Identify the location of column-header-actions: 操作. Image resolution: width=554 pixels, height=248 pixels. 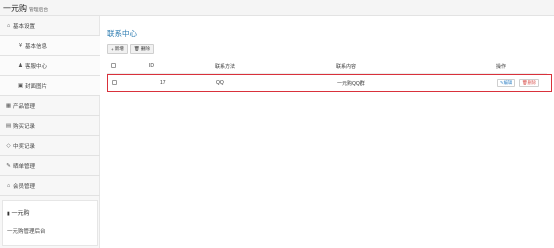
(501, 67).